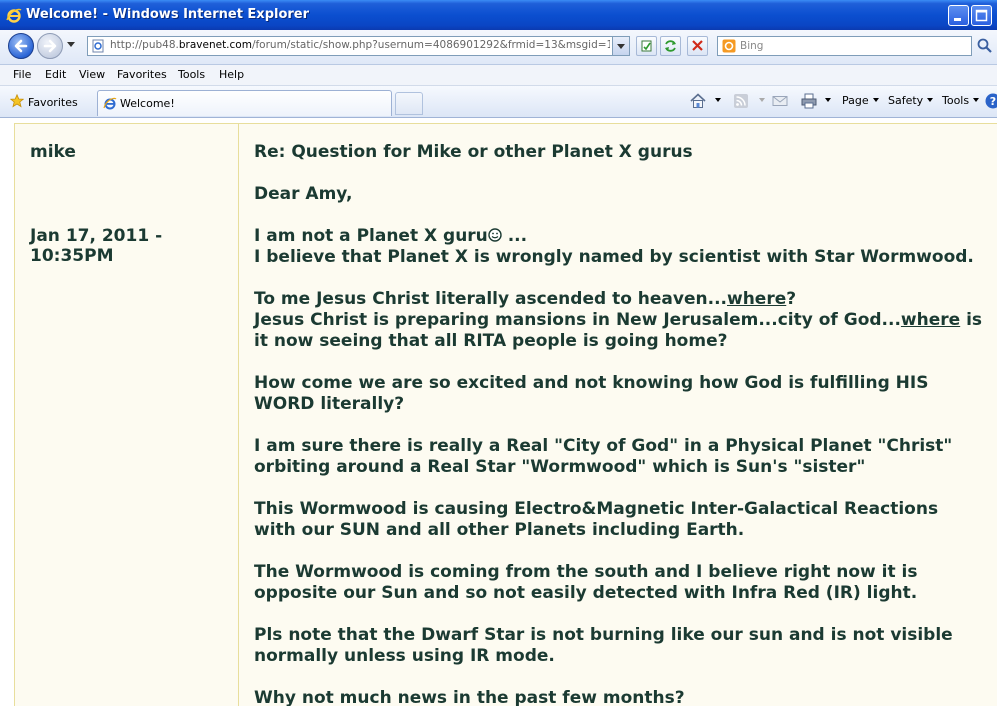  Describe the element at coordinates (22, 74) in the screenshot. I see `menu-file: File` at that location.